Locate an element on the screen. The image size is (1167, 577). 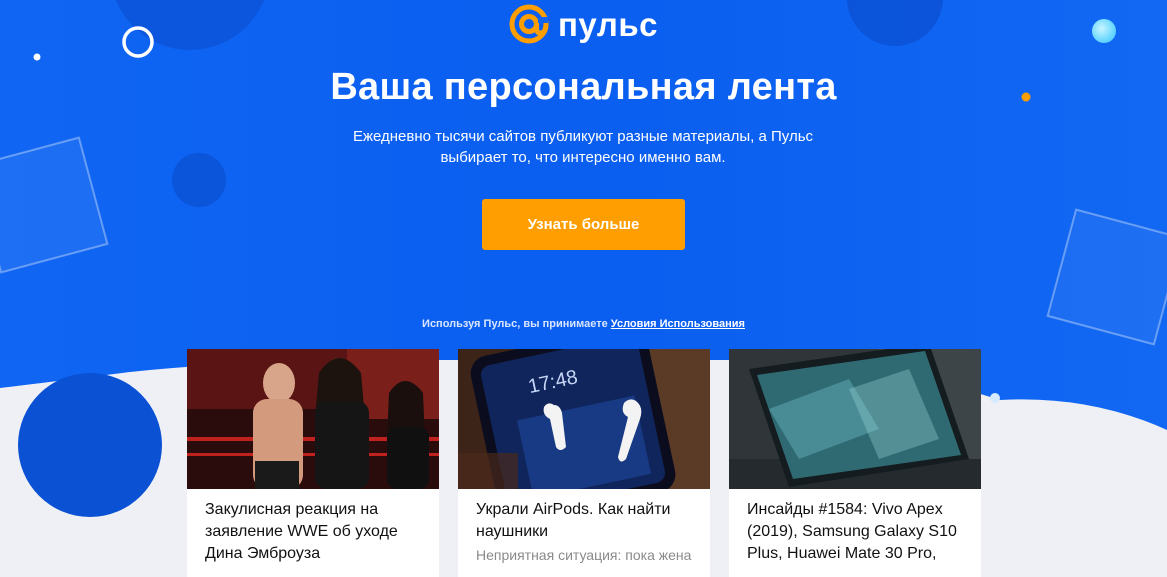
brand-name: пульс is located at coordinates (608, 24).